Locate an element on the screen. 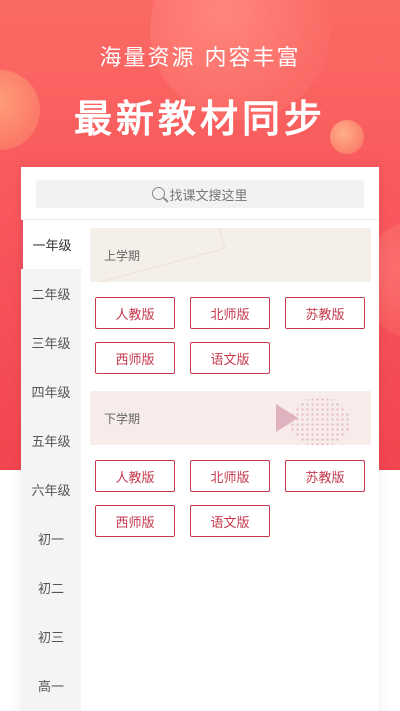 Image resolution: width=400 pixels, height=711 pixels. publisher-grid-second-term: 人教版 北师版 苏教版 西师版 语文版 is located at coordinates (230, 498).